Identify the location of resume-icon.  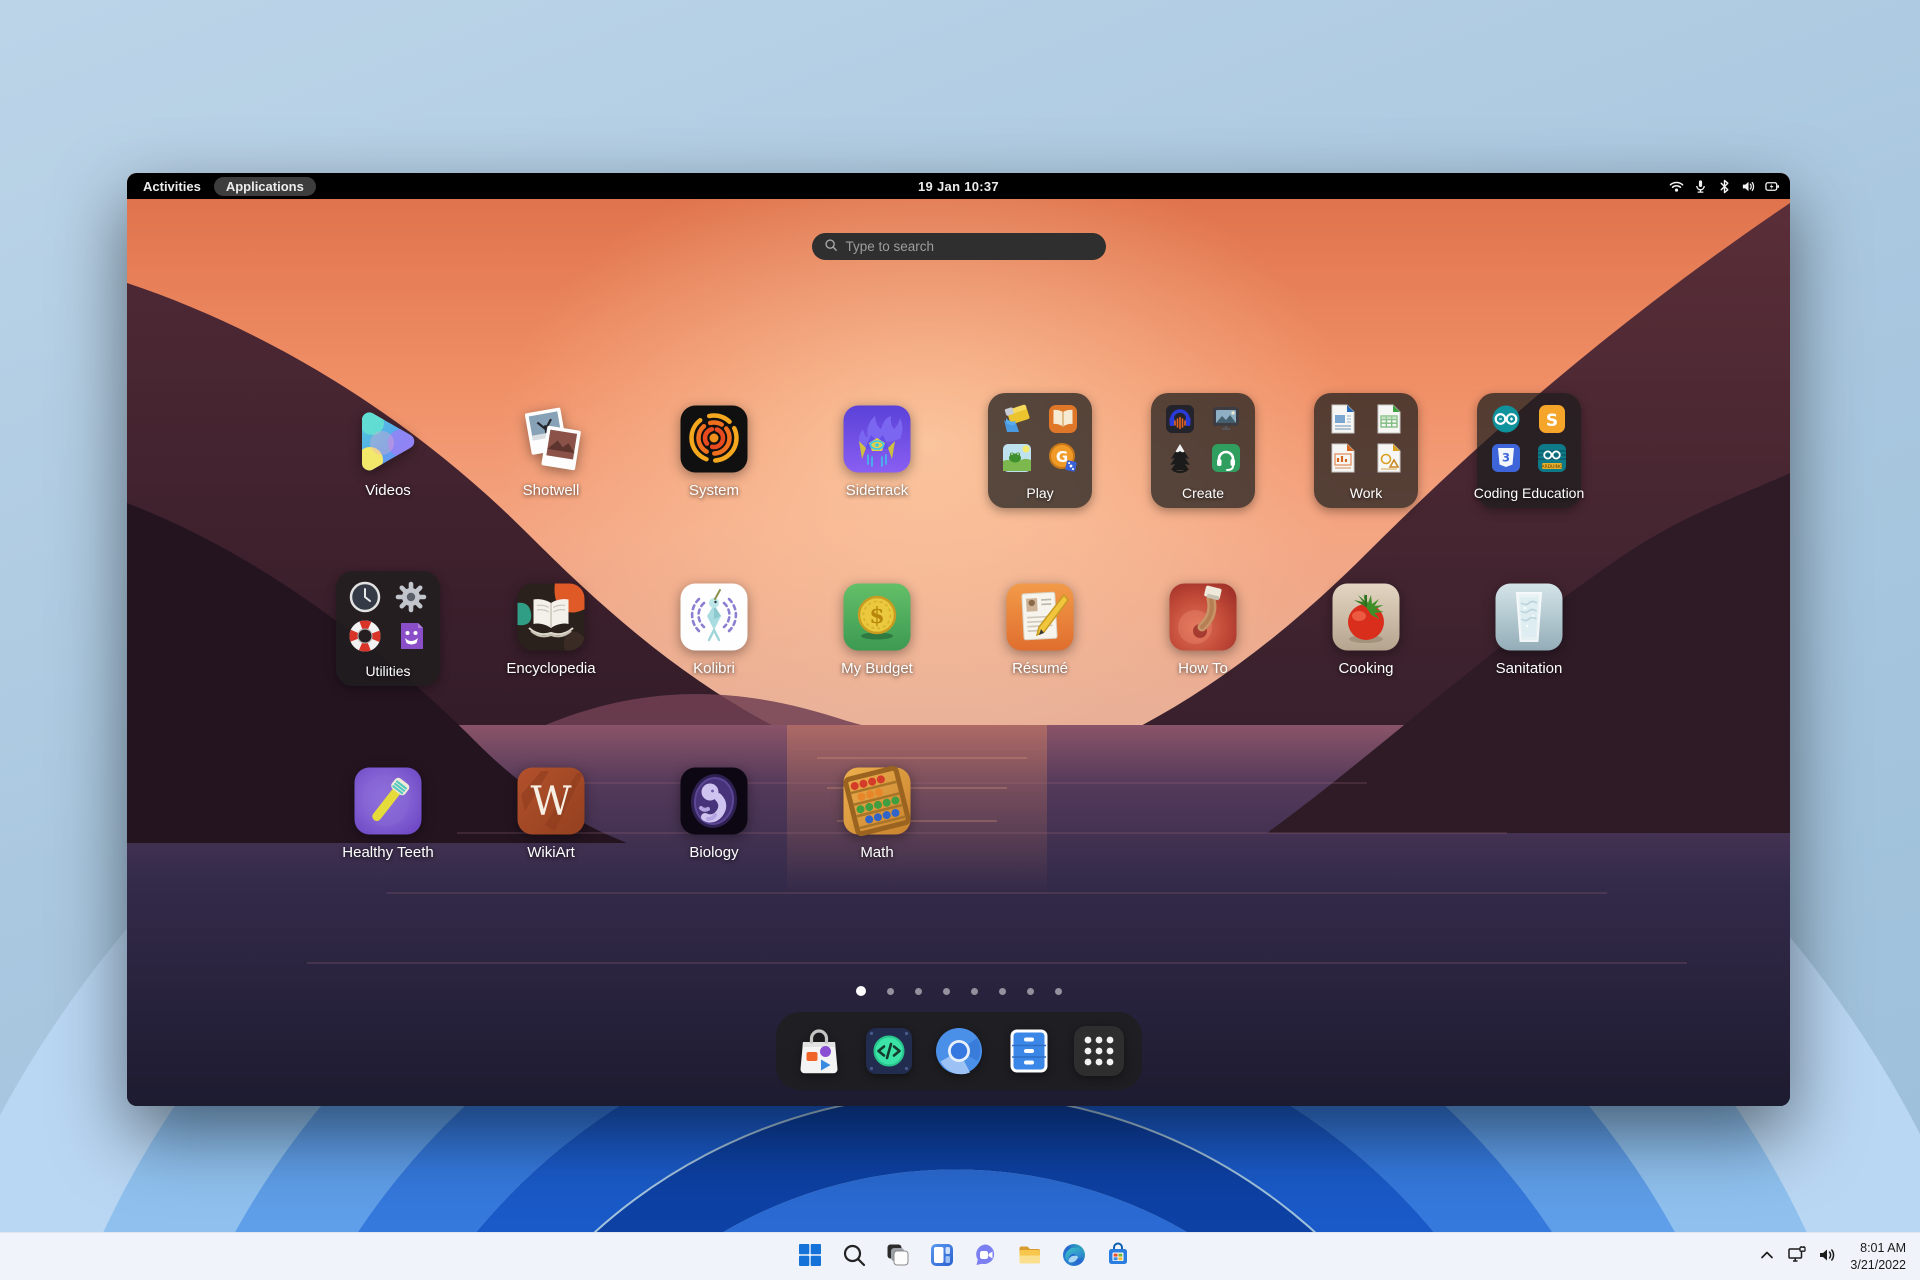
(1040, 617).